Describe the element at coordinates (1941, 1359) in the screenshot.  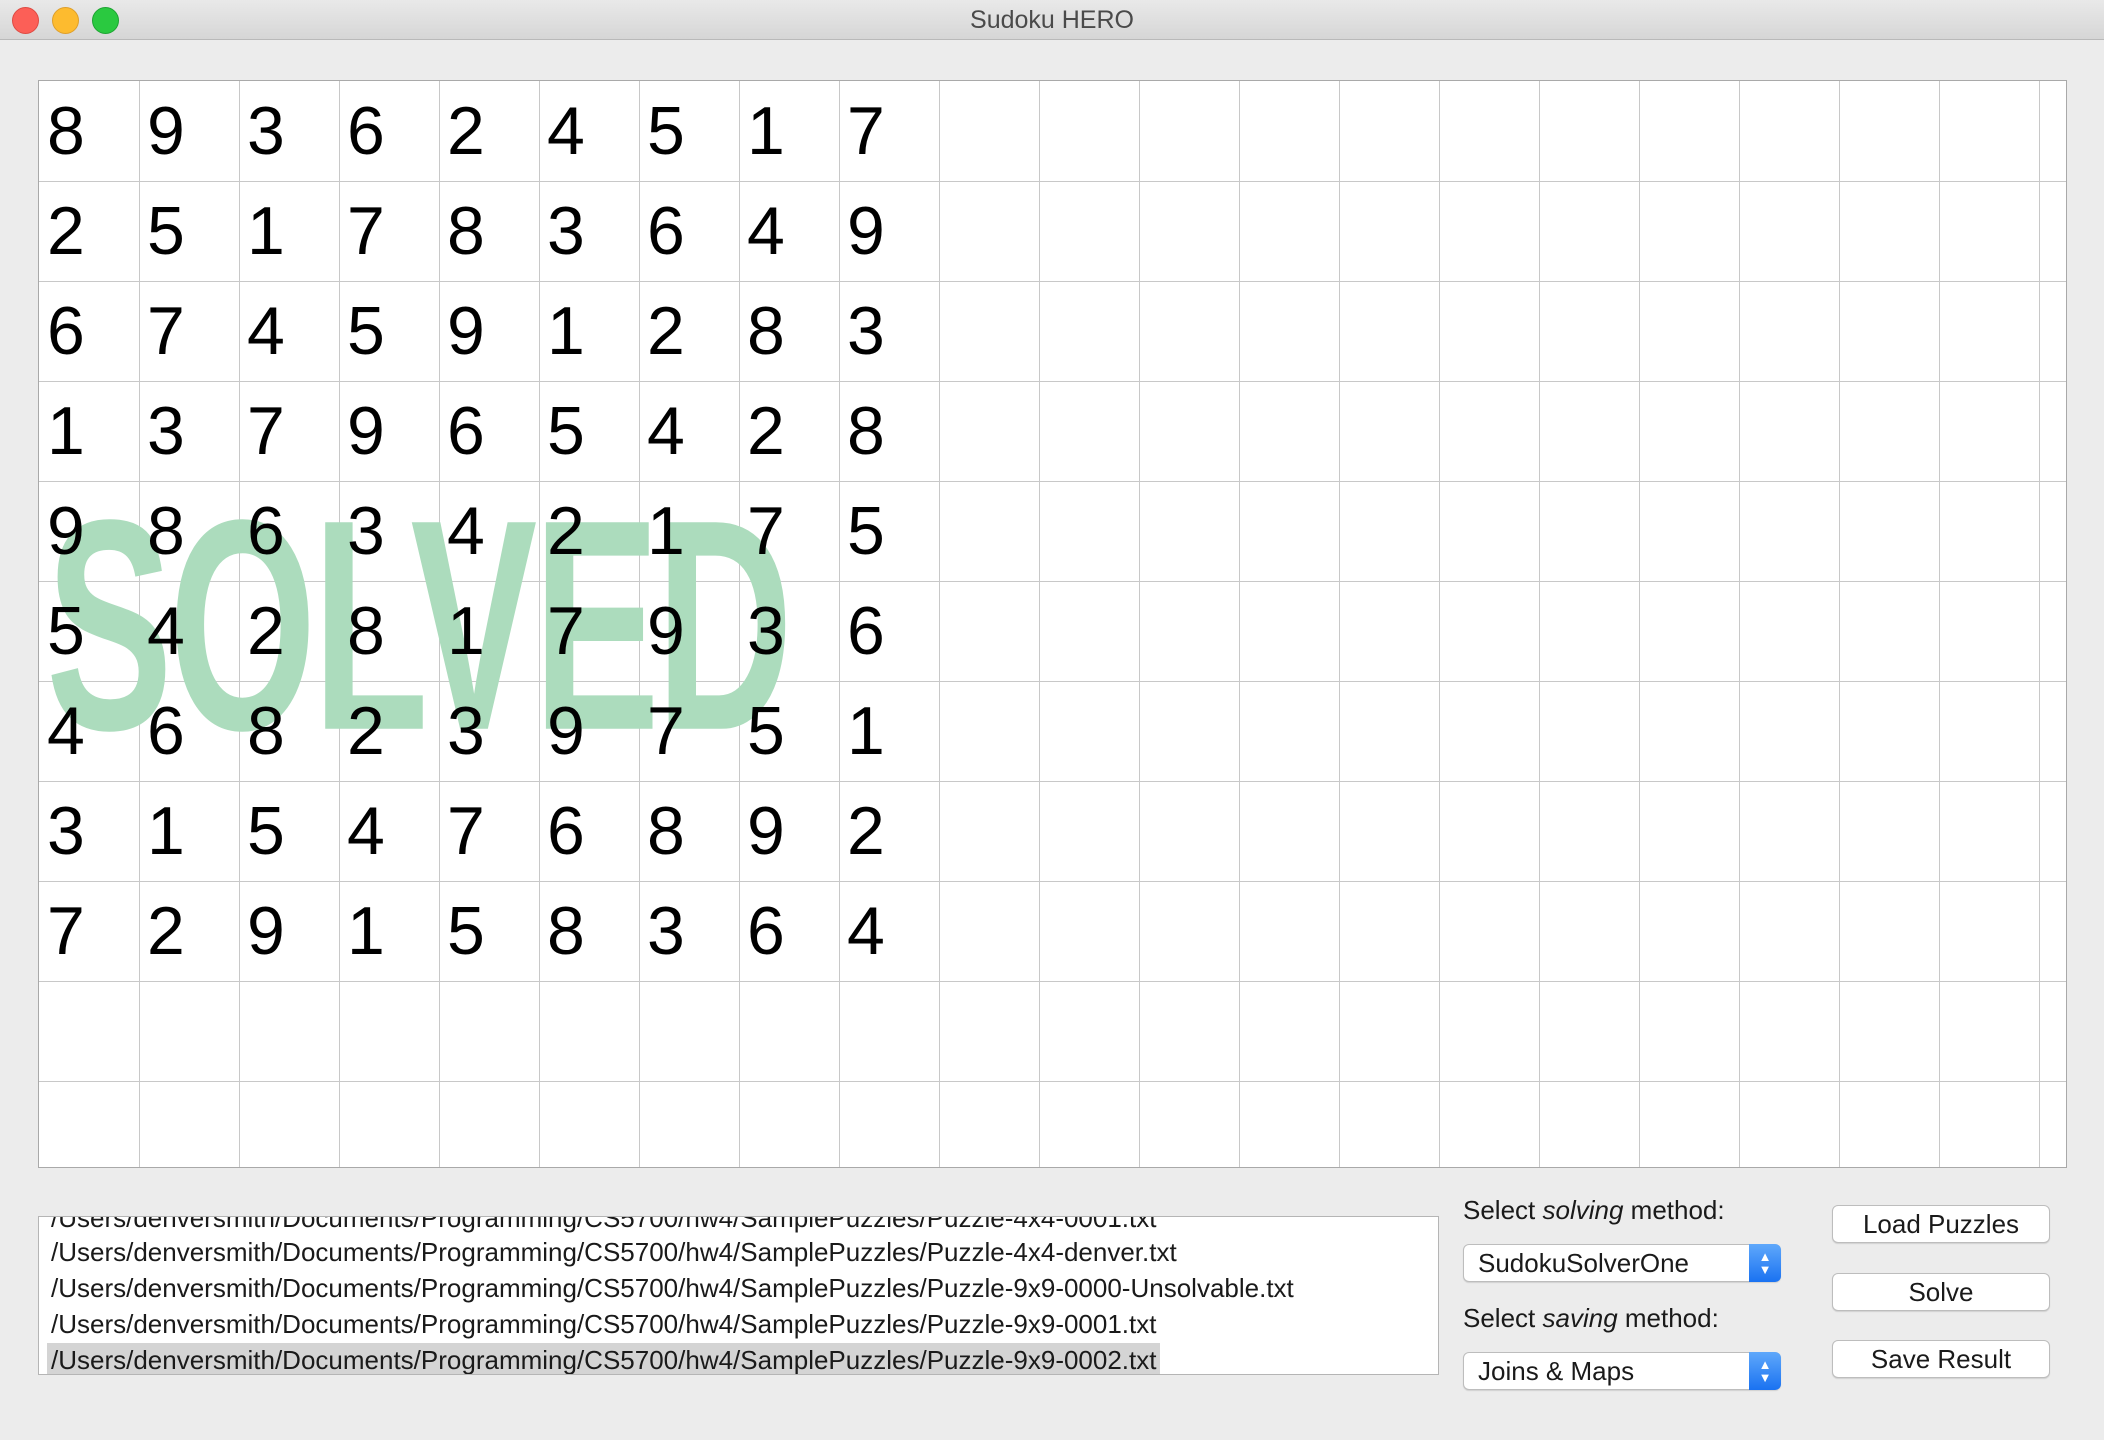
I see `save-result-button: Save Result` at that location.